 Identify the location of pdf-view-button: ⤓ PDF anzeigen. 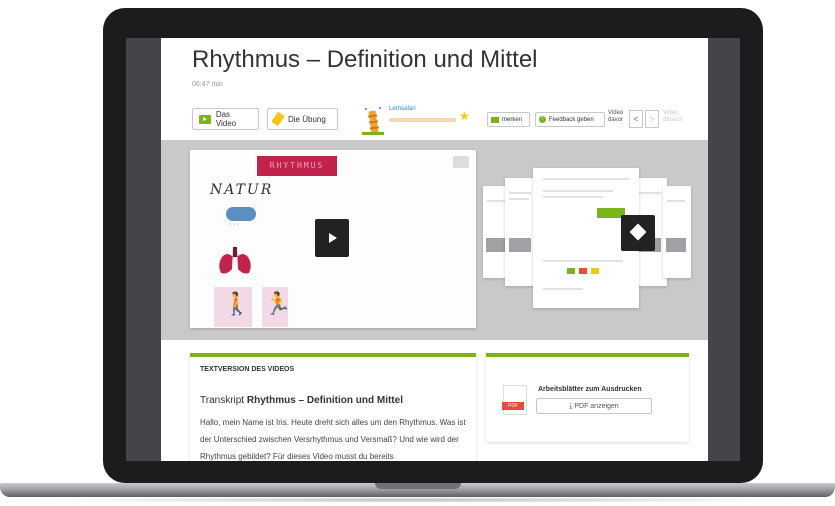
(594, 406).